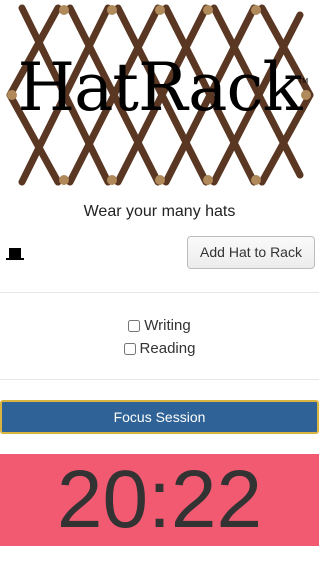 This screenshot has height=567, width=320. Describe the element at coordinates (15, 253) in the screenshot. I see `top-hat-icon` at that location.